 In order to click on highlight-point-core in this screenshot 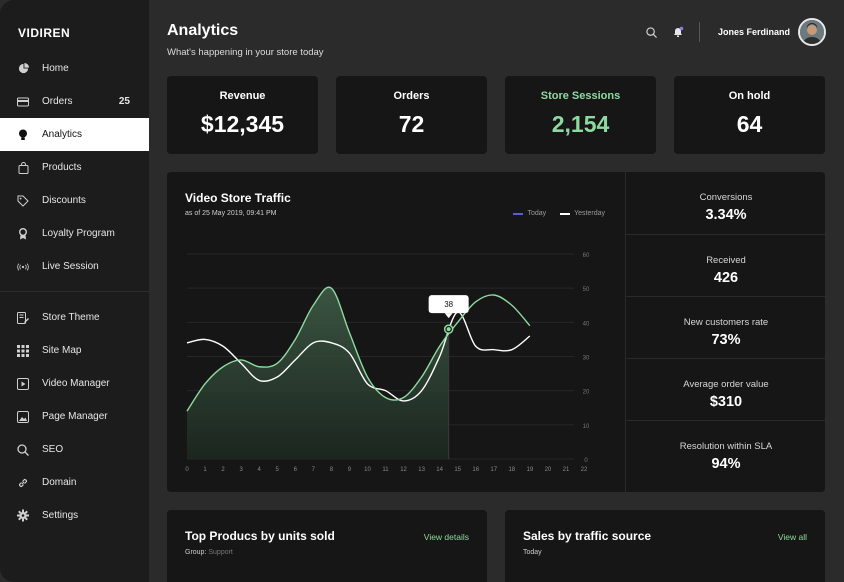, I will do `click(448, 329)`.